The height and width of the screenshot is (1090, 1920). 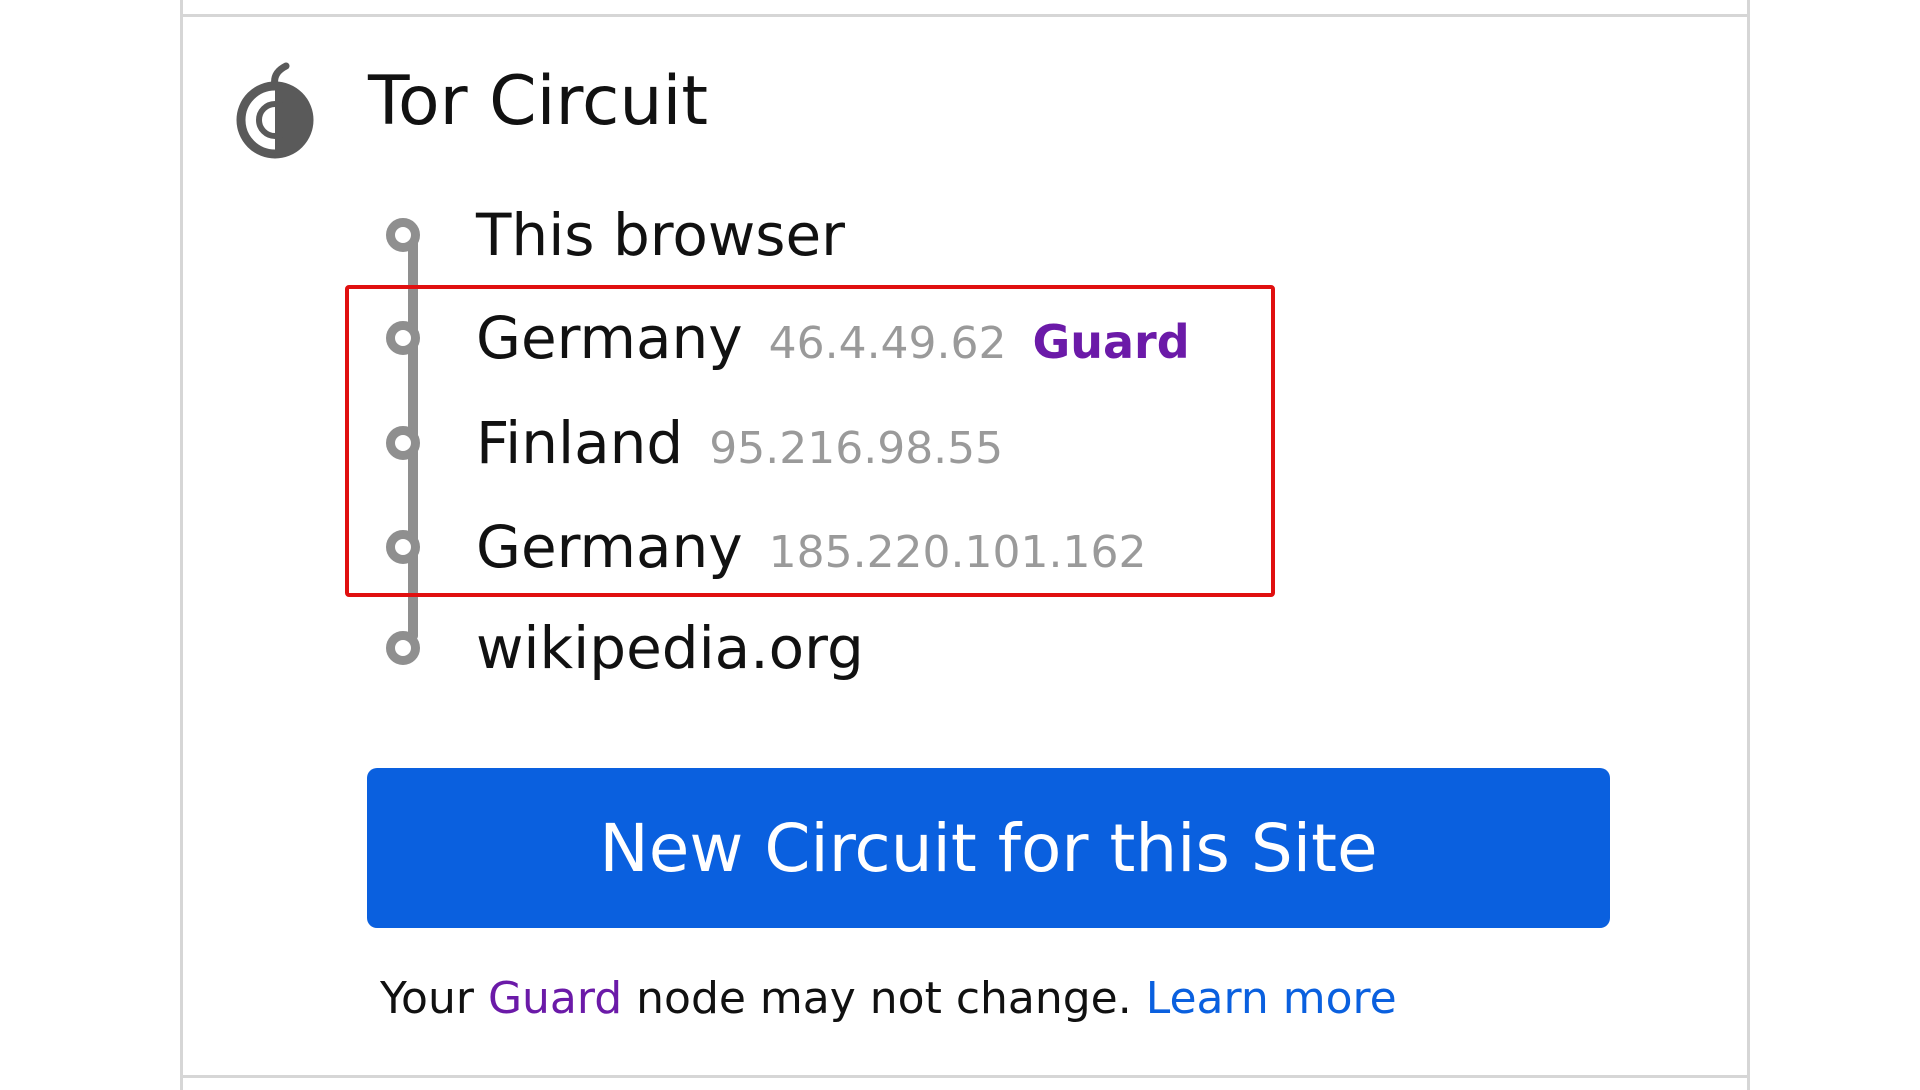 I want to click on bottom-divider, so click(x=965, y=1076).